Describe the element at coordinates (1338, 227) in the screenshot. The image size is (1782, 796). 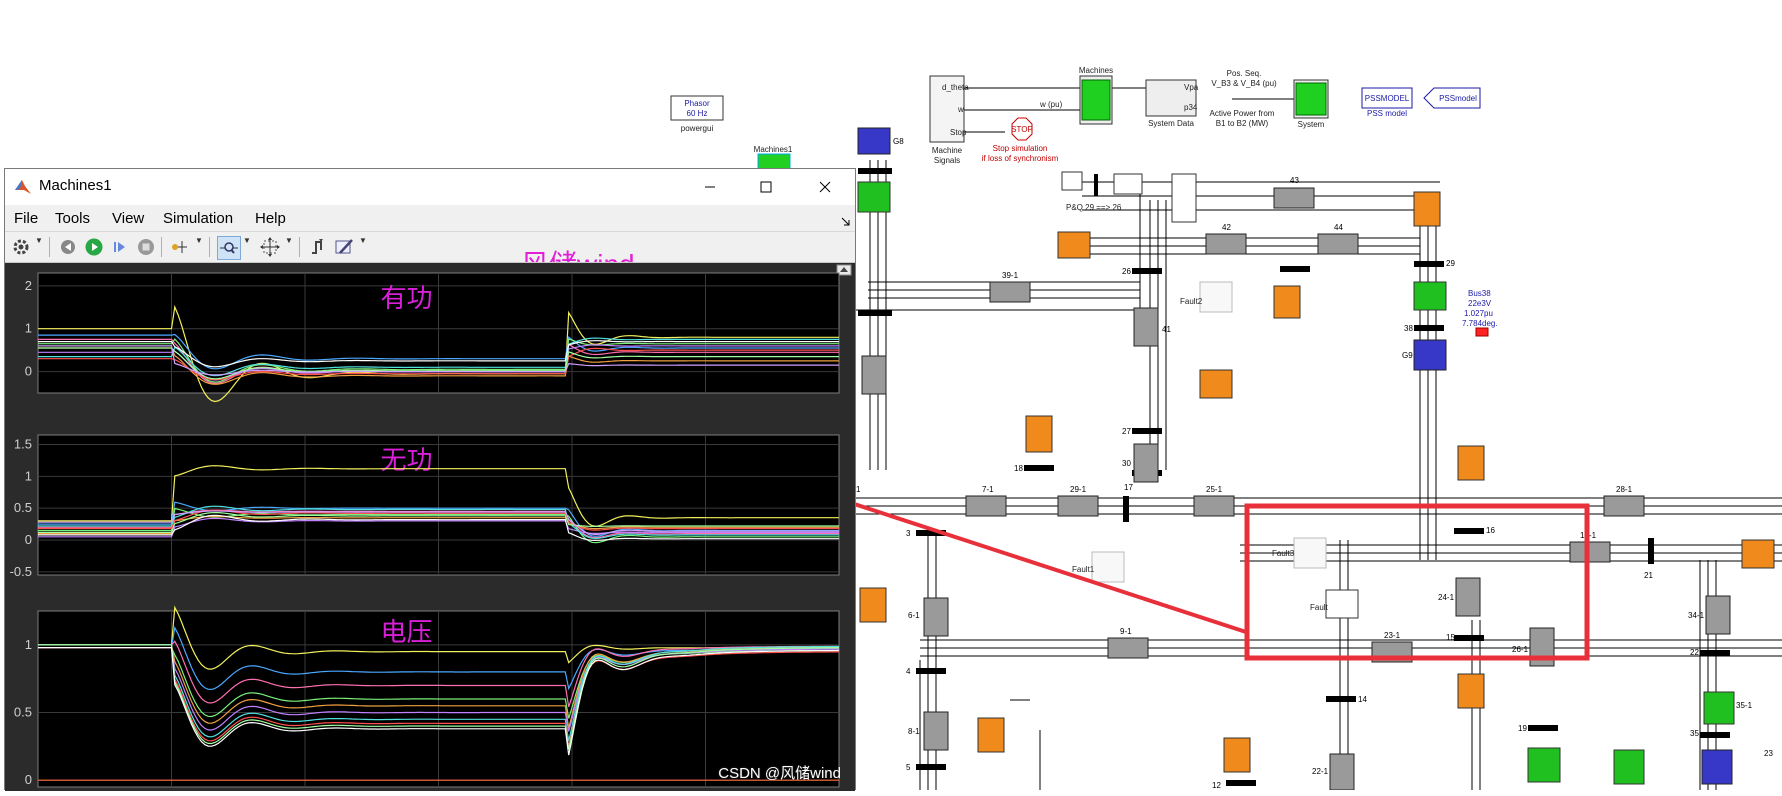
I see `bus-label: 44` at that location.